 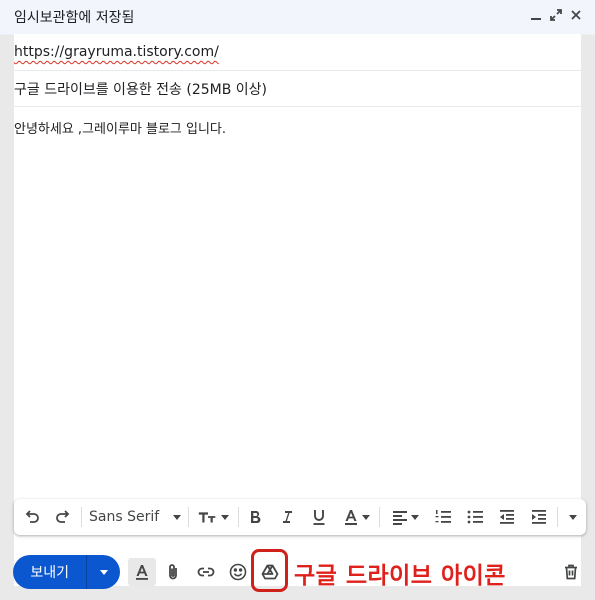 What do you see at coordinates (536, 15) in the screenshot?
I see `minimize-icon` at bounding box center [536, 15].